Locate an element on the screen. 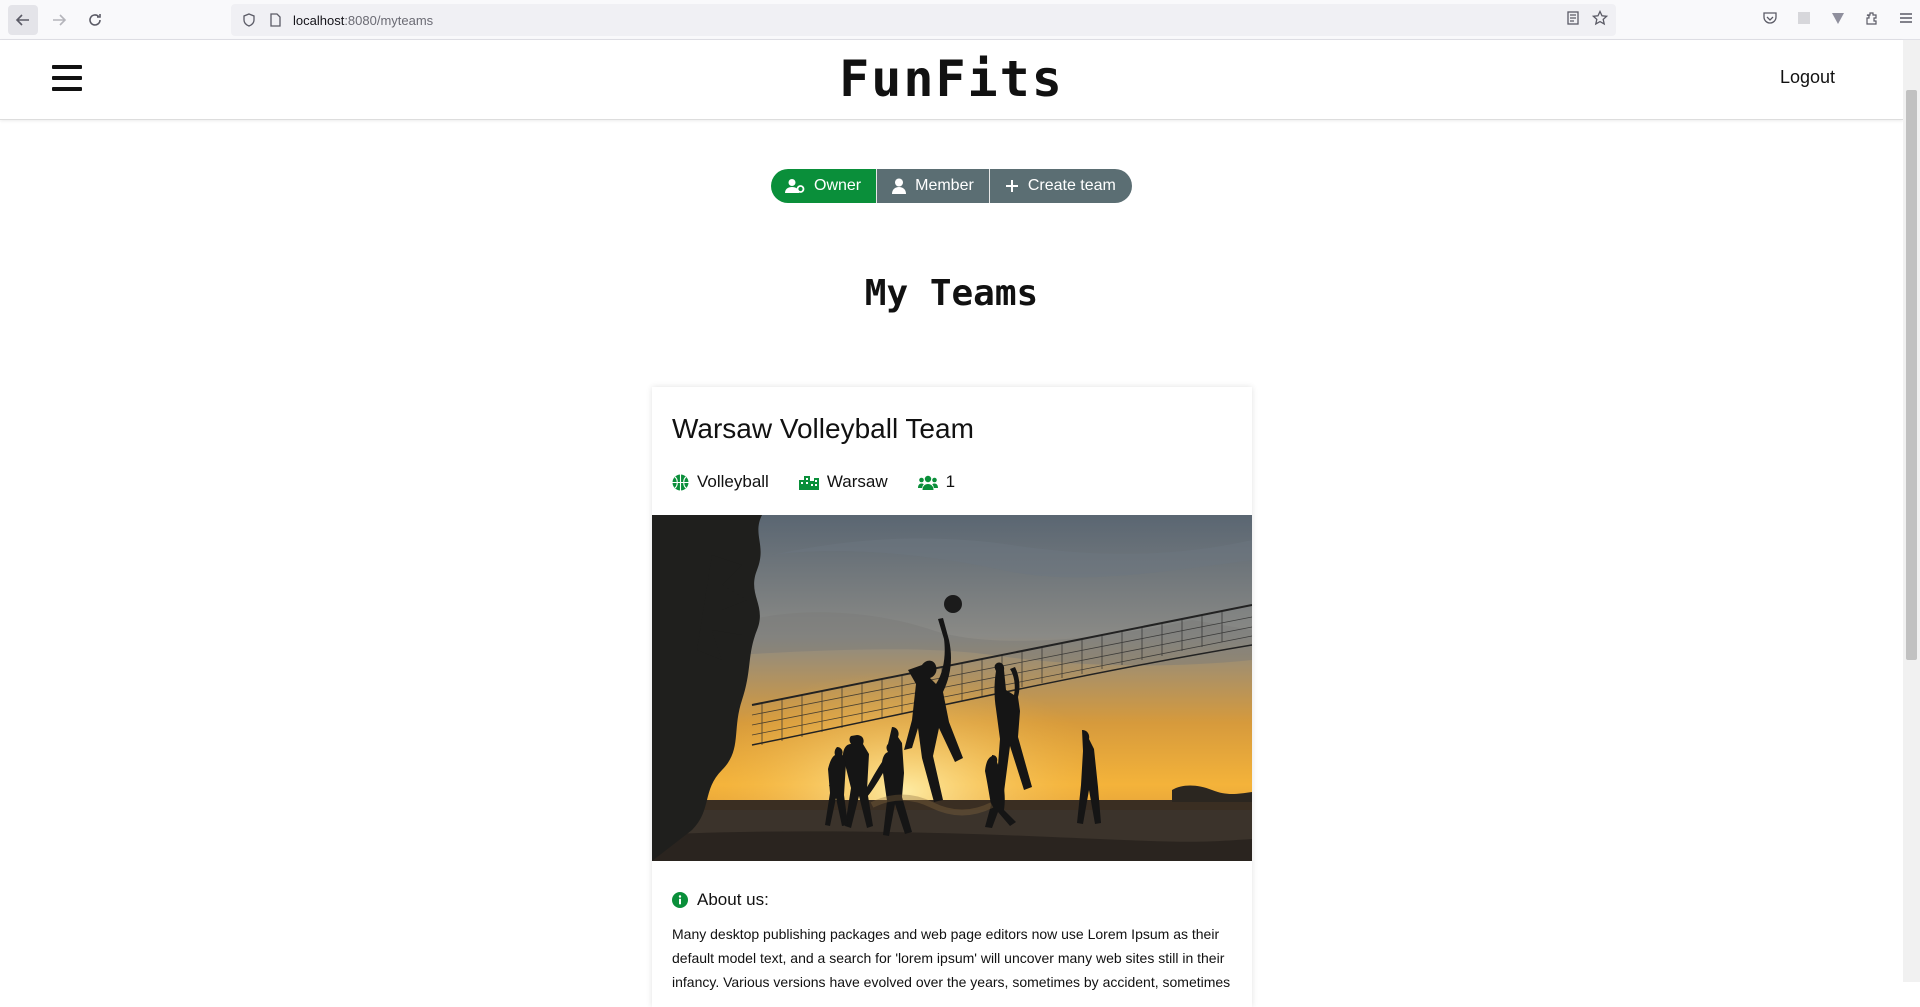 The image size is (1920, 1007). city-icon is located at coordinates (808, 482).